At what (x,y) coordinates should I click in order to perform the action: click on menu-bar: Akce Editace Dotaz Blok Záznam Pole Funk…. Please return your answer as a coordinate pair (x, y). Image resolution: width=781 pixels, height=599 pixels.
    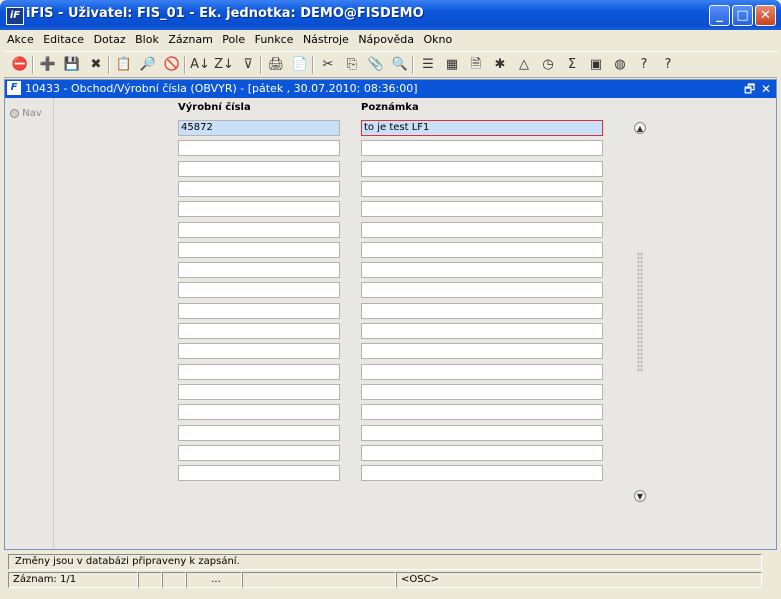
    Looking at the image, I should click on (390, 40).